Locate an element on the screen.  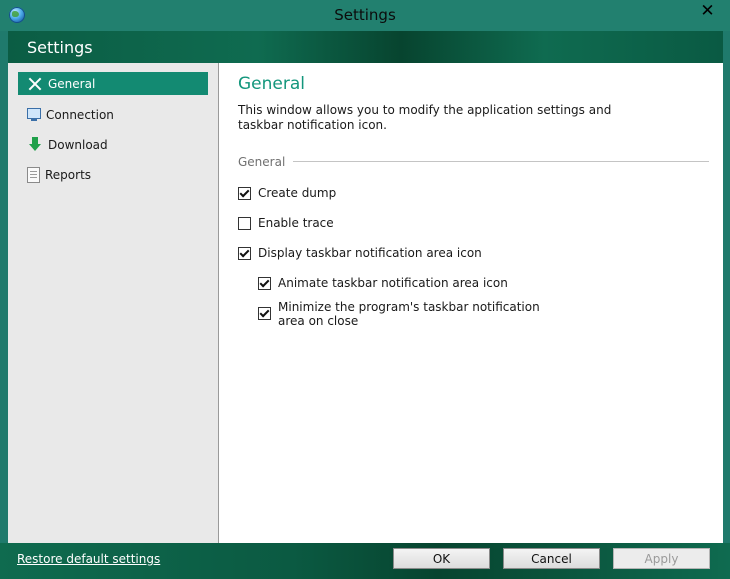
sidebar-item-reports: Reports is located at coordinates (113, 174).